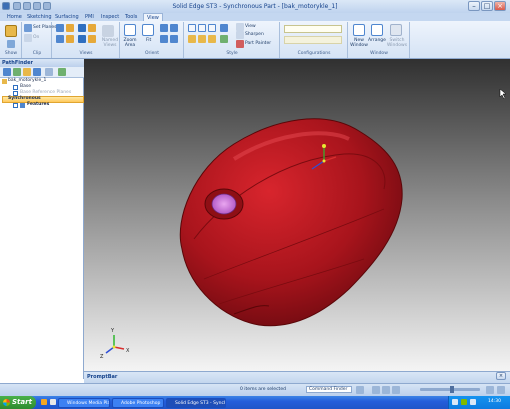 Image resolution: width=510 pixels, height=409 pixels. Describe the element at coordinates (224, 39) in the screenshot. I see `view-overrides-icon` at that location.